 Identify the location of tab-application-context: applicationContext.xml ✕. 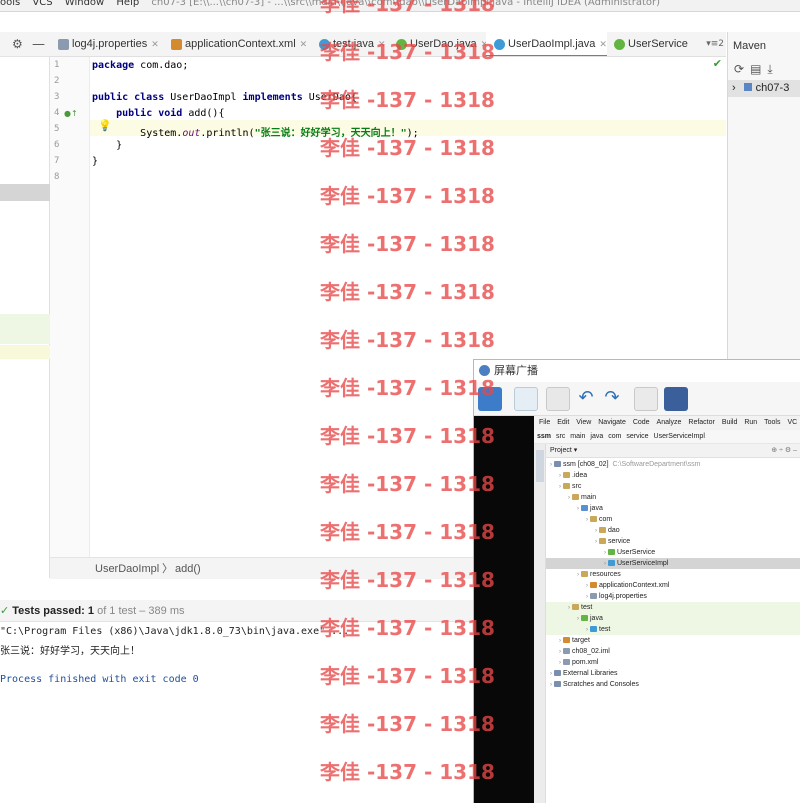
(235, 44).